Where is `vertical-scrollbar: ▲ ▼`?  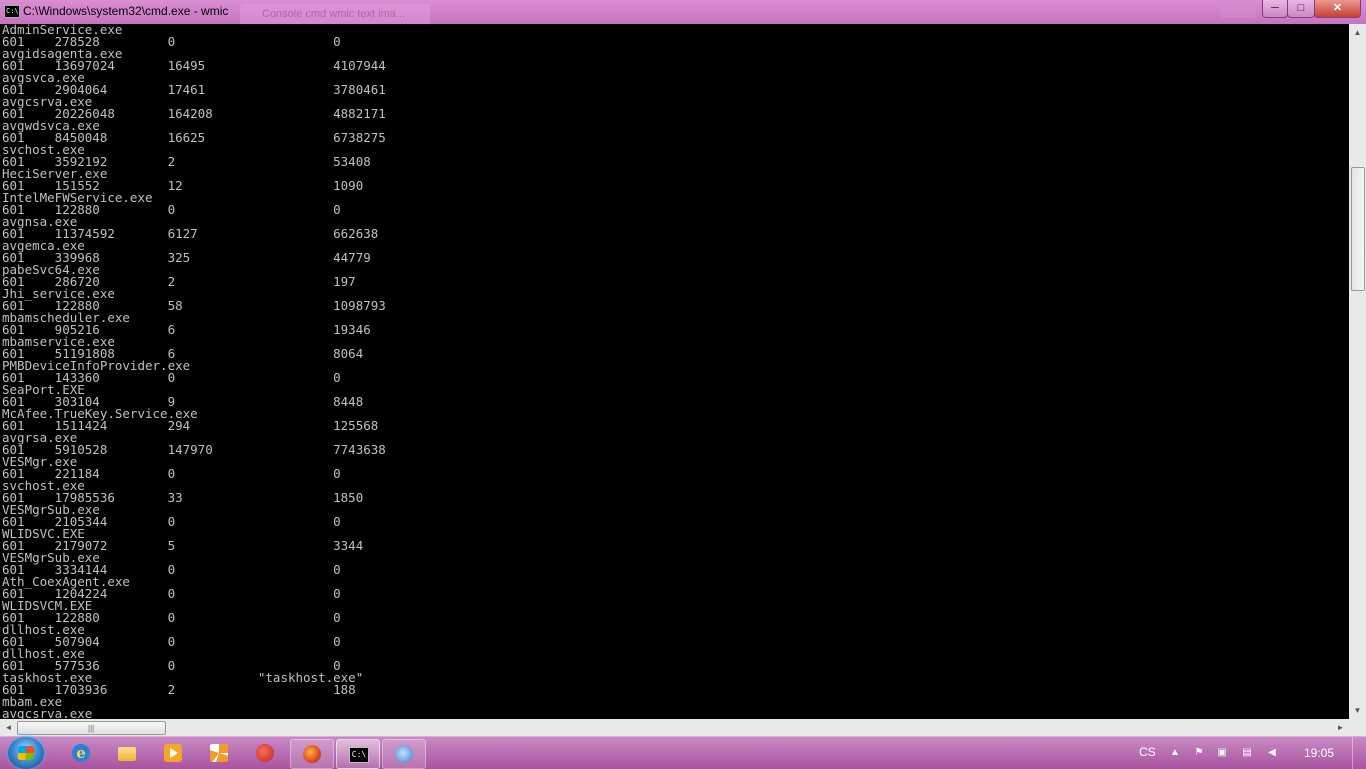
vertical-scrollbar: ▲ ▼ is located at coordinates (1357, 371).